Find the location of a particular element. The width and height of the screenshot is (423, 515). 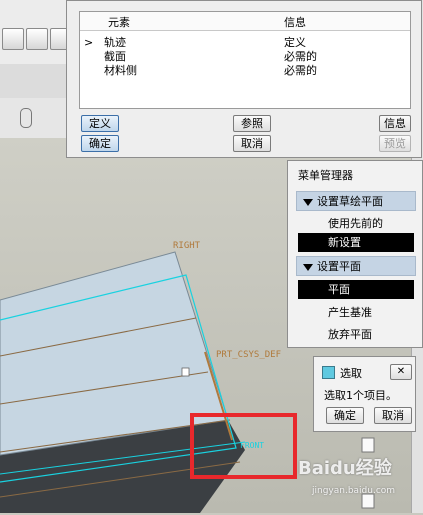

element-info: 定义 is located at coordinates (295, 42).